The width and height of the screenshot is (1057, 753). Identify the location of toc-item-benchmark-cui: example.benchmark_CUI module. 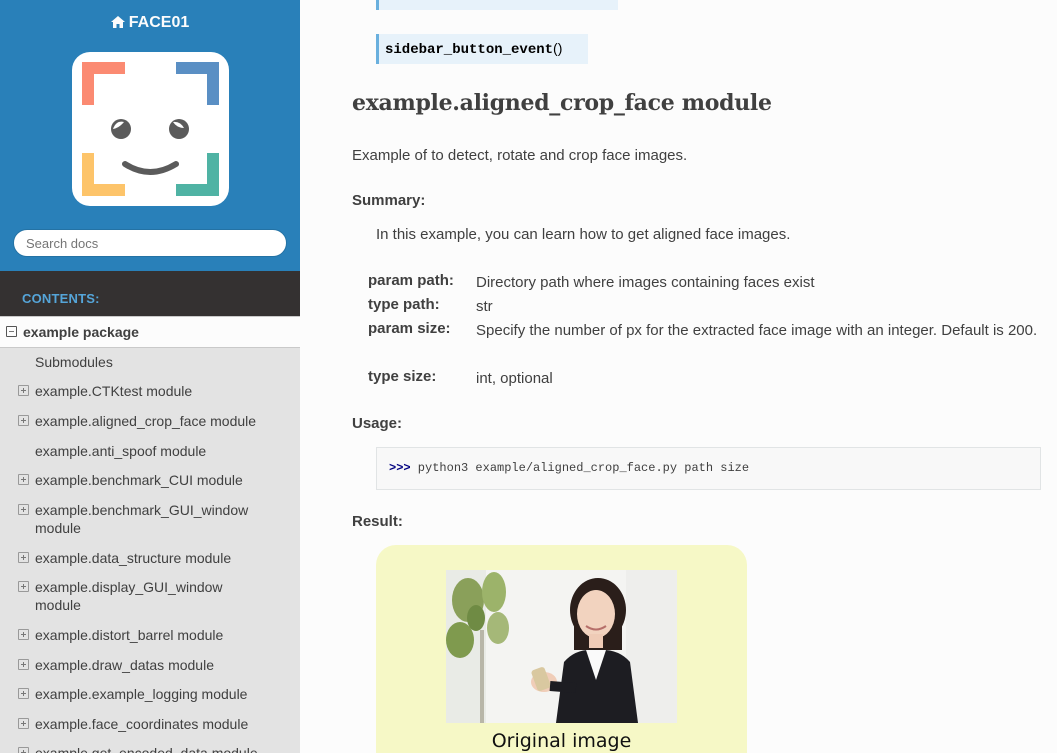
(146, 480).